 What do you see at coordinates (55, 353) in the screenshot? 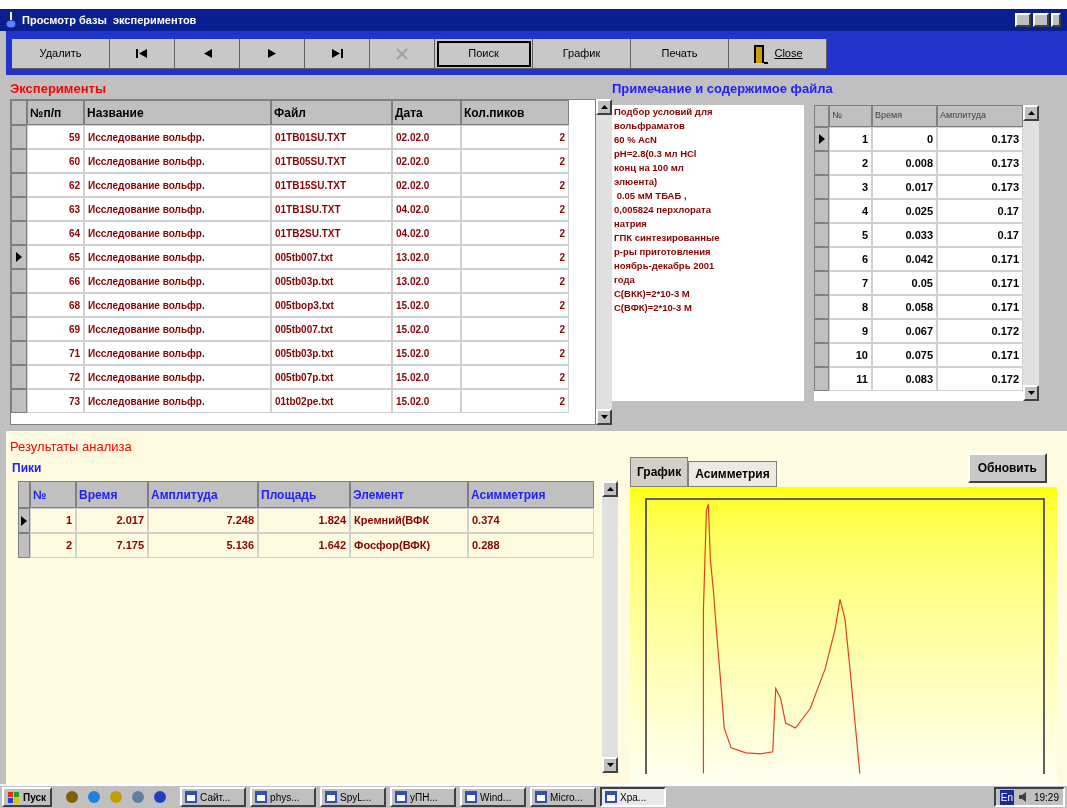
I see `table-cell: 71` at bounding box center [55, 353].